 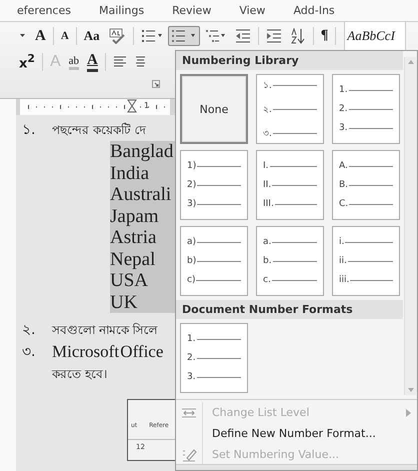 What do you see at coordinates (314, 10) in the screenshot?
I see `ribbon-tab: Add-Ins` at bounding box center [314, 10].